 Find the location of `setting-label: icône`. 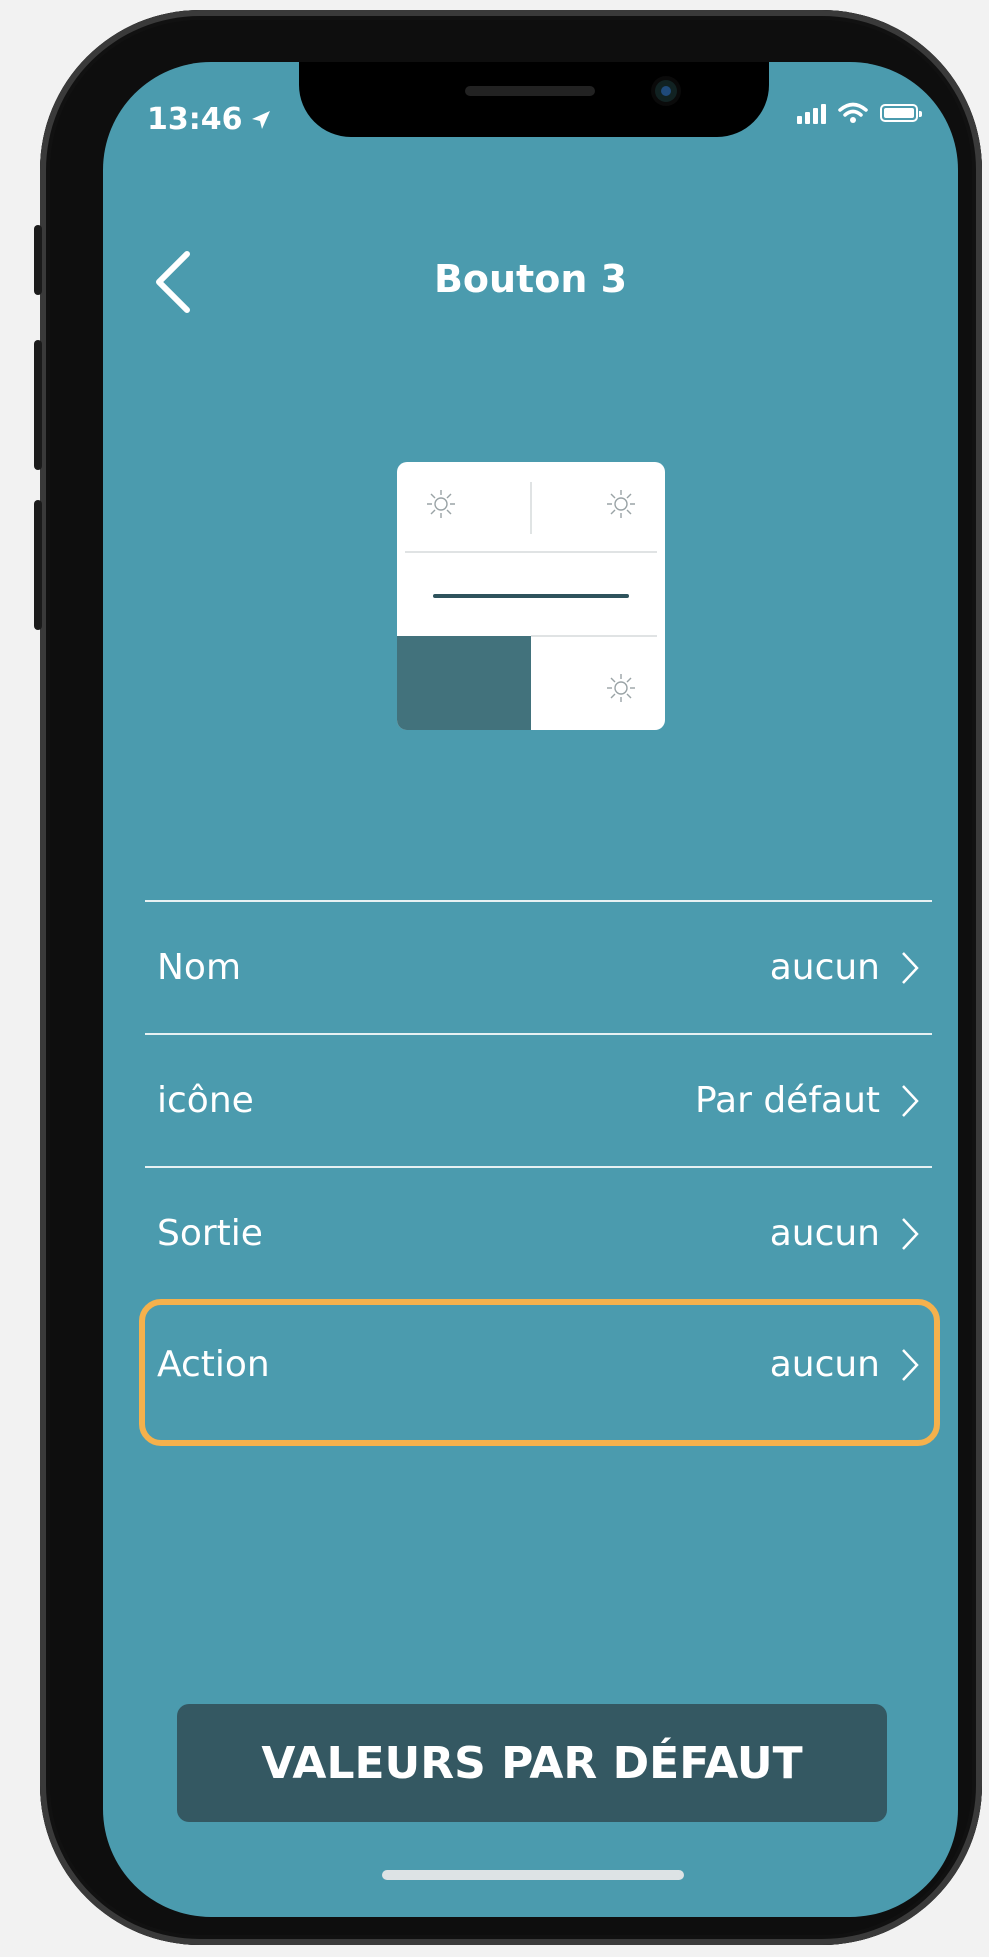

setting-label: icône is located at coordinates (205, 1100).